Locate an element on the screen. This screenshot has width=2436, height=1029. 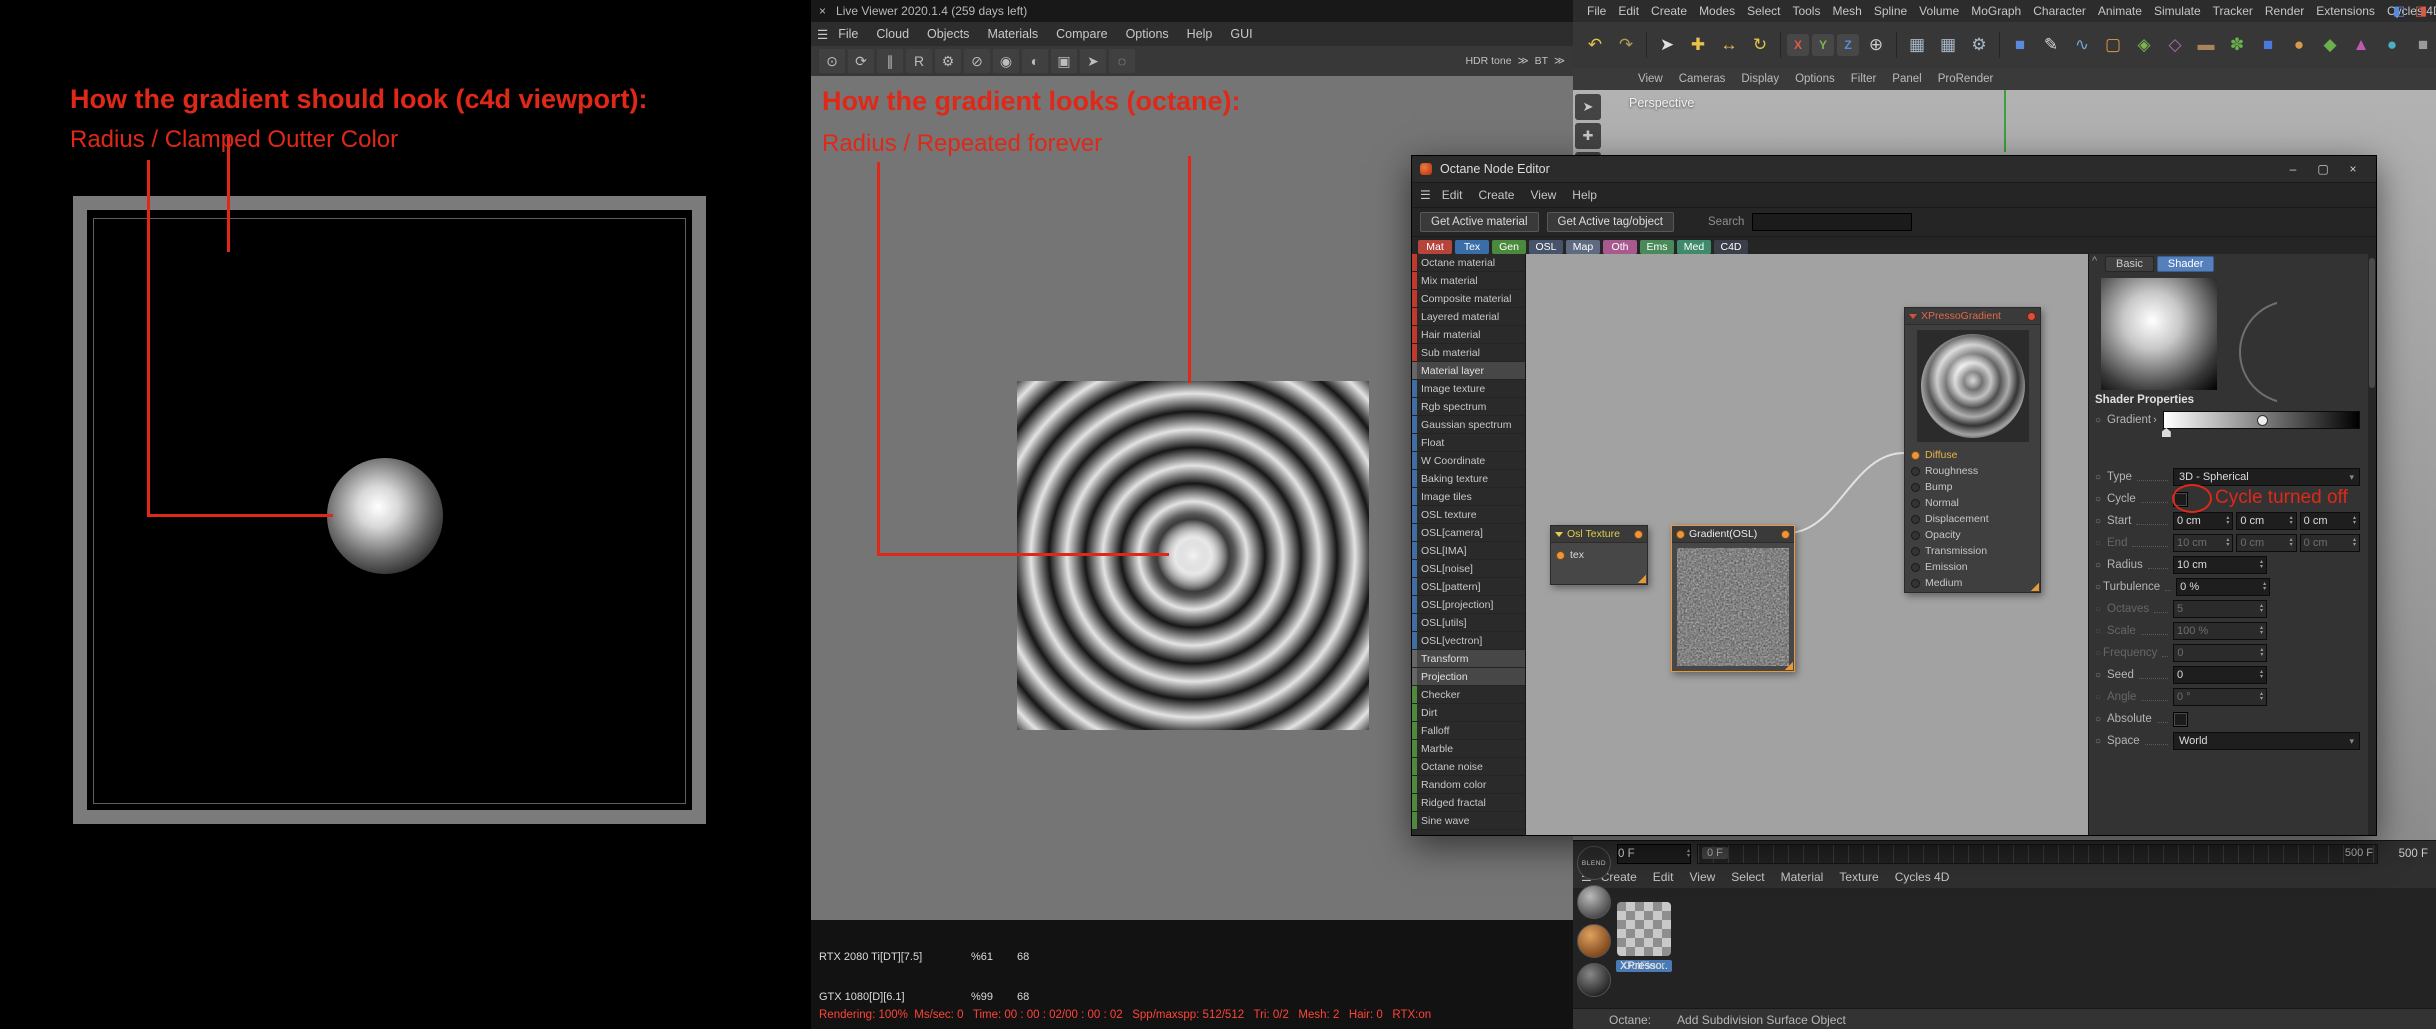
material-input-port: Emission is located at coordinates (1972, 567).